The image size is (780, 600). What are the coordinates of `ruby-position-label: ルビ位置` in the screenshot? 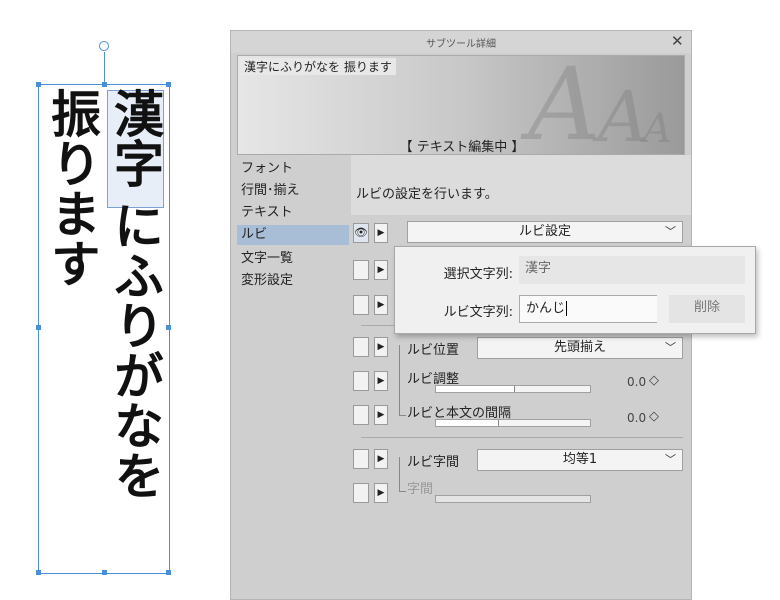 It's located at (433, 350).